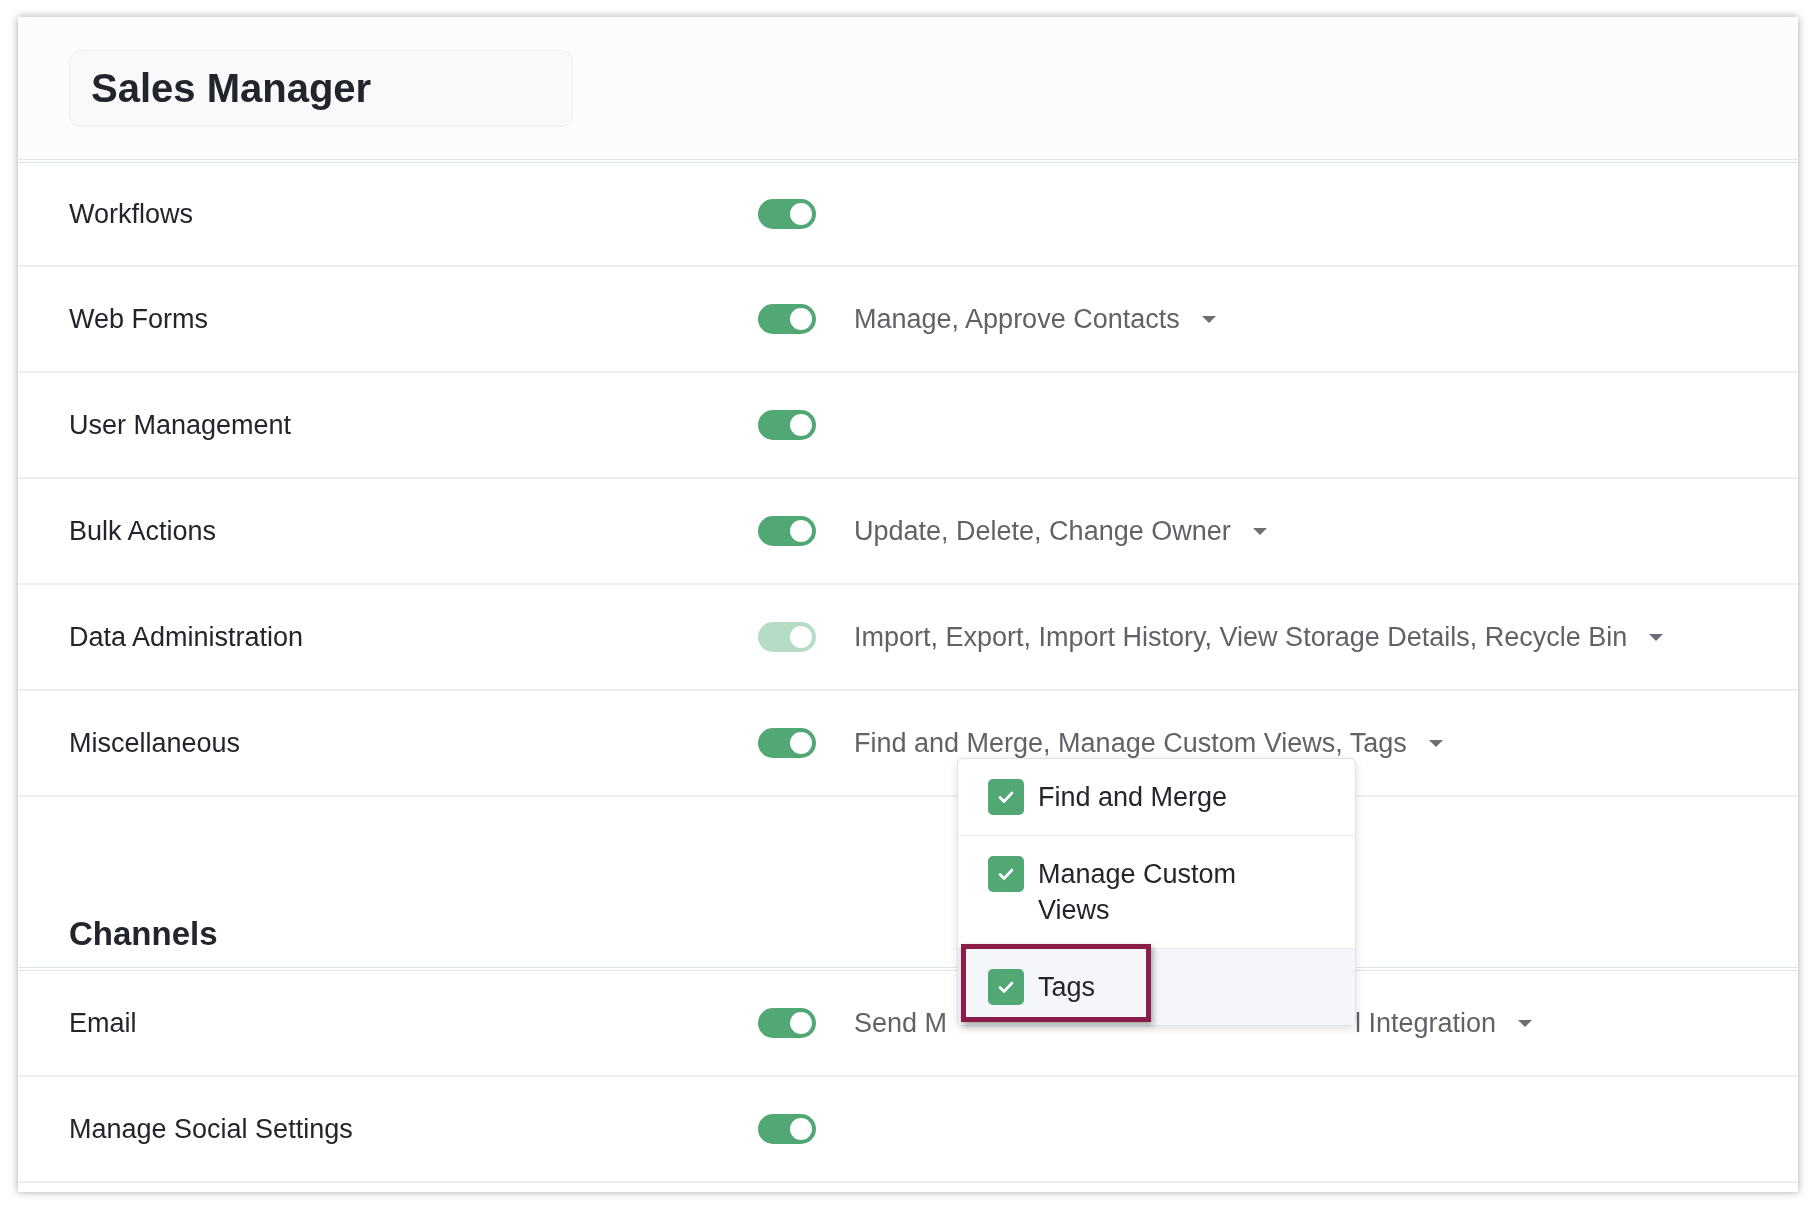 Image resolution: width=1816 pixels, height=1210 pixels. I want to click on permission-label: Web Forms, so click(139, 319).